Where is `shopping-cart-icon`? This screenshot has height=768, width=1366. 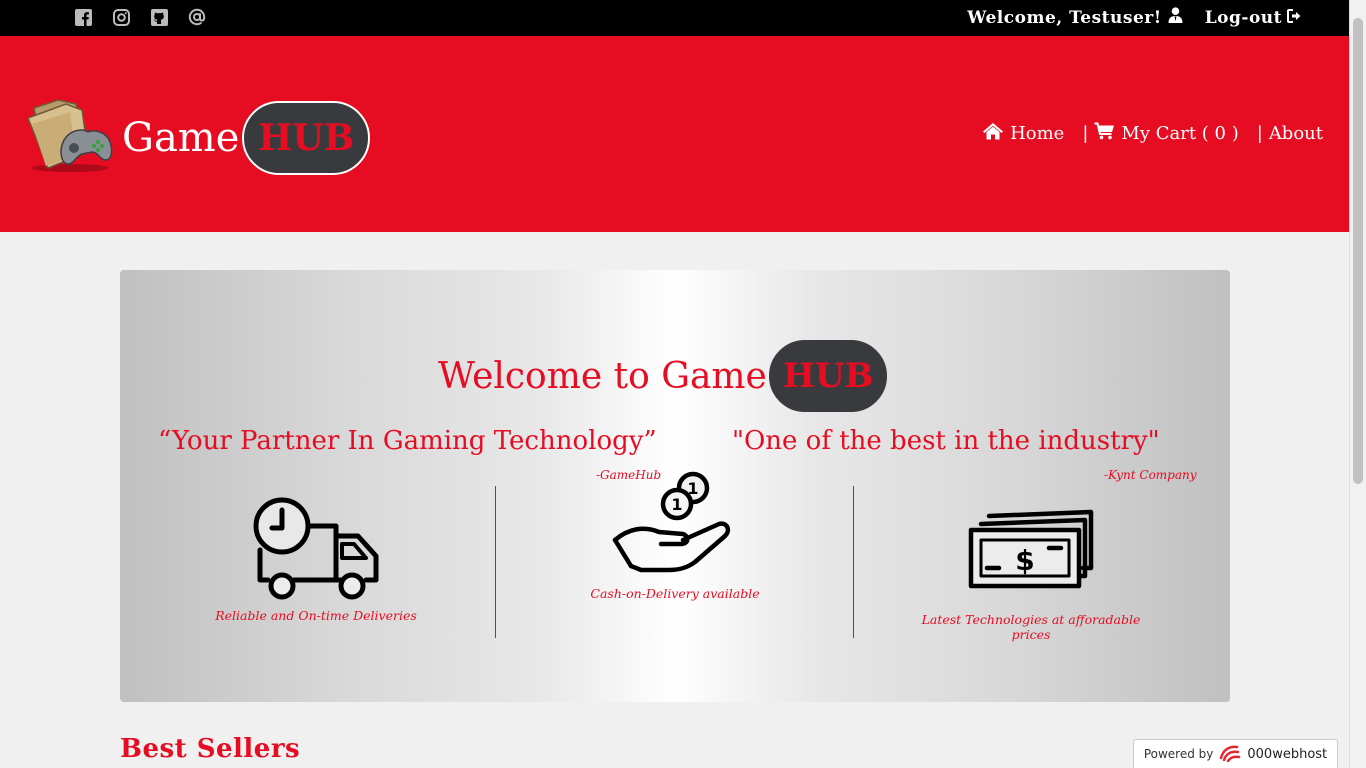 shopping-cart-icon is located at coordinates (1104, 133).